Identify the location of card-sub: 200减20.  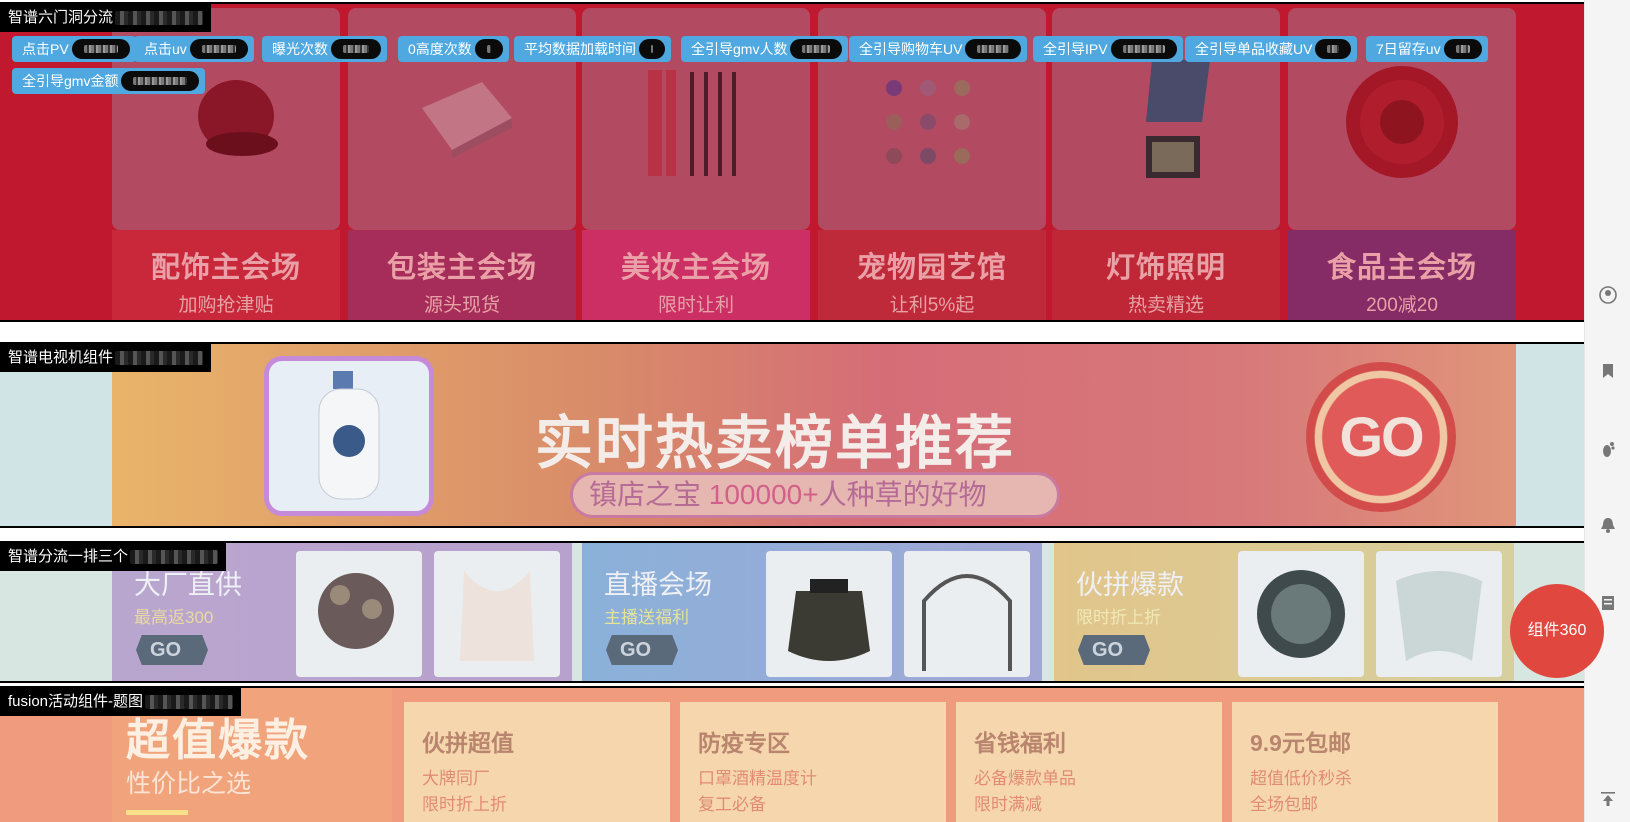
(1402, 305).